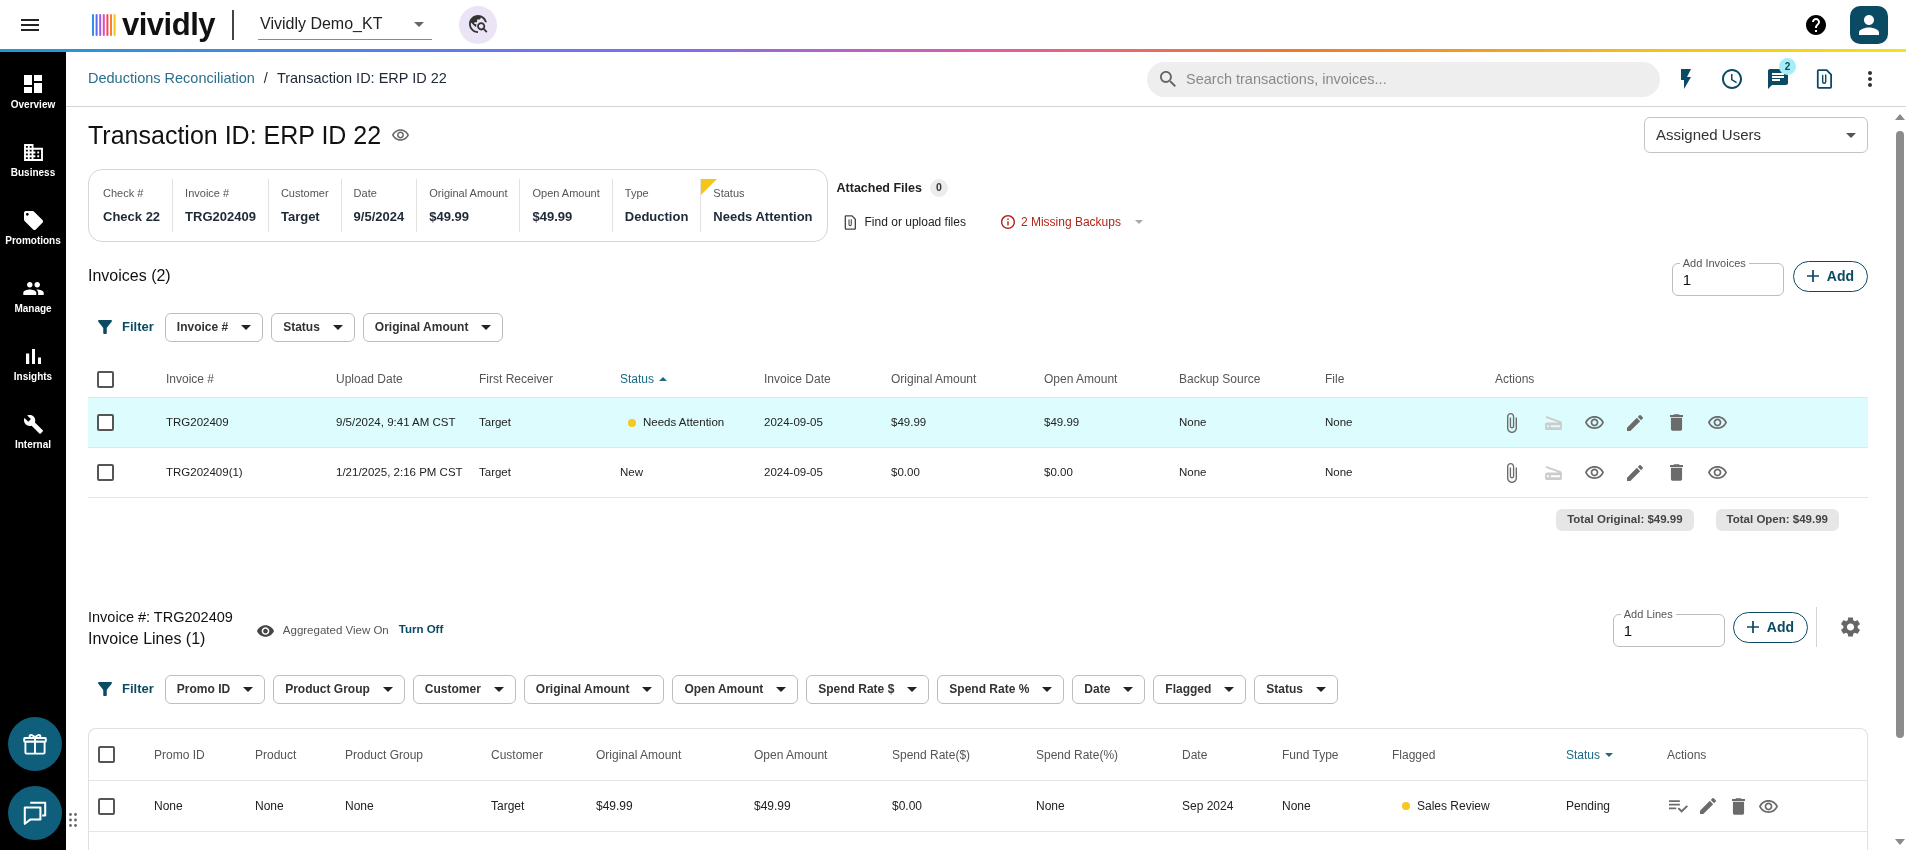  I want to click on help-icon, so click(1816, 24).